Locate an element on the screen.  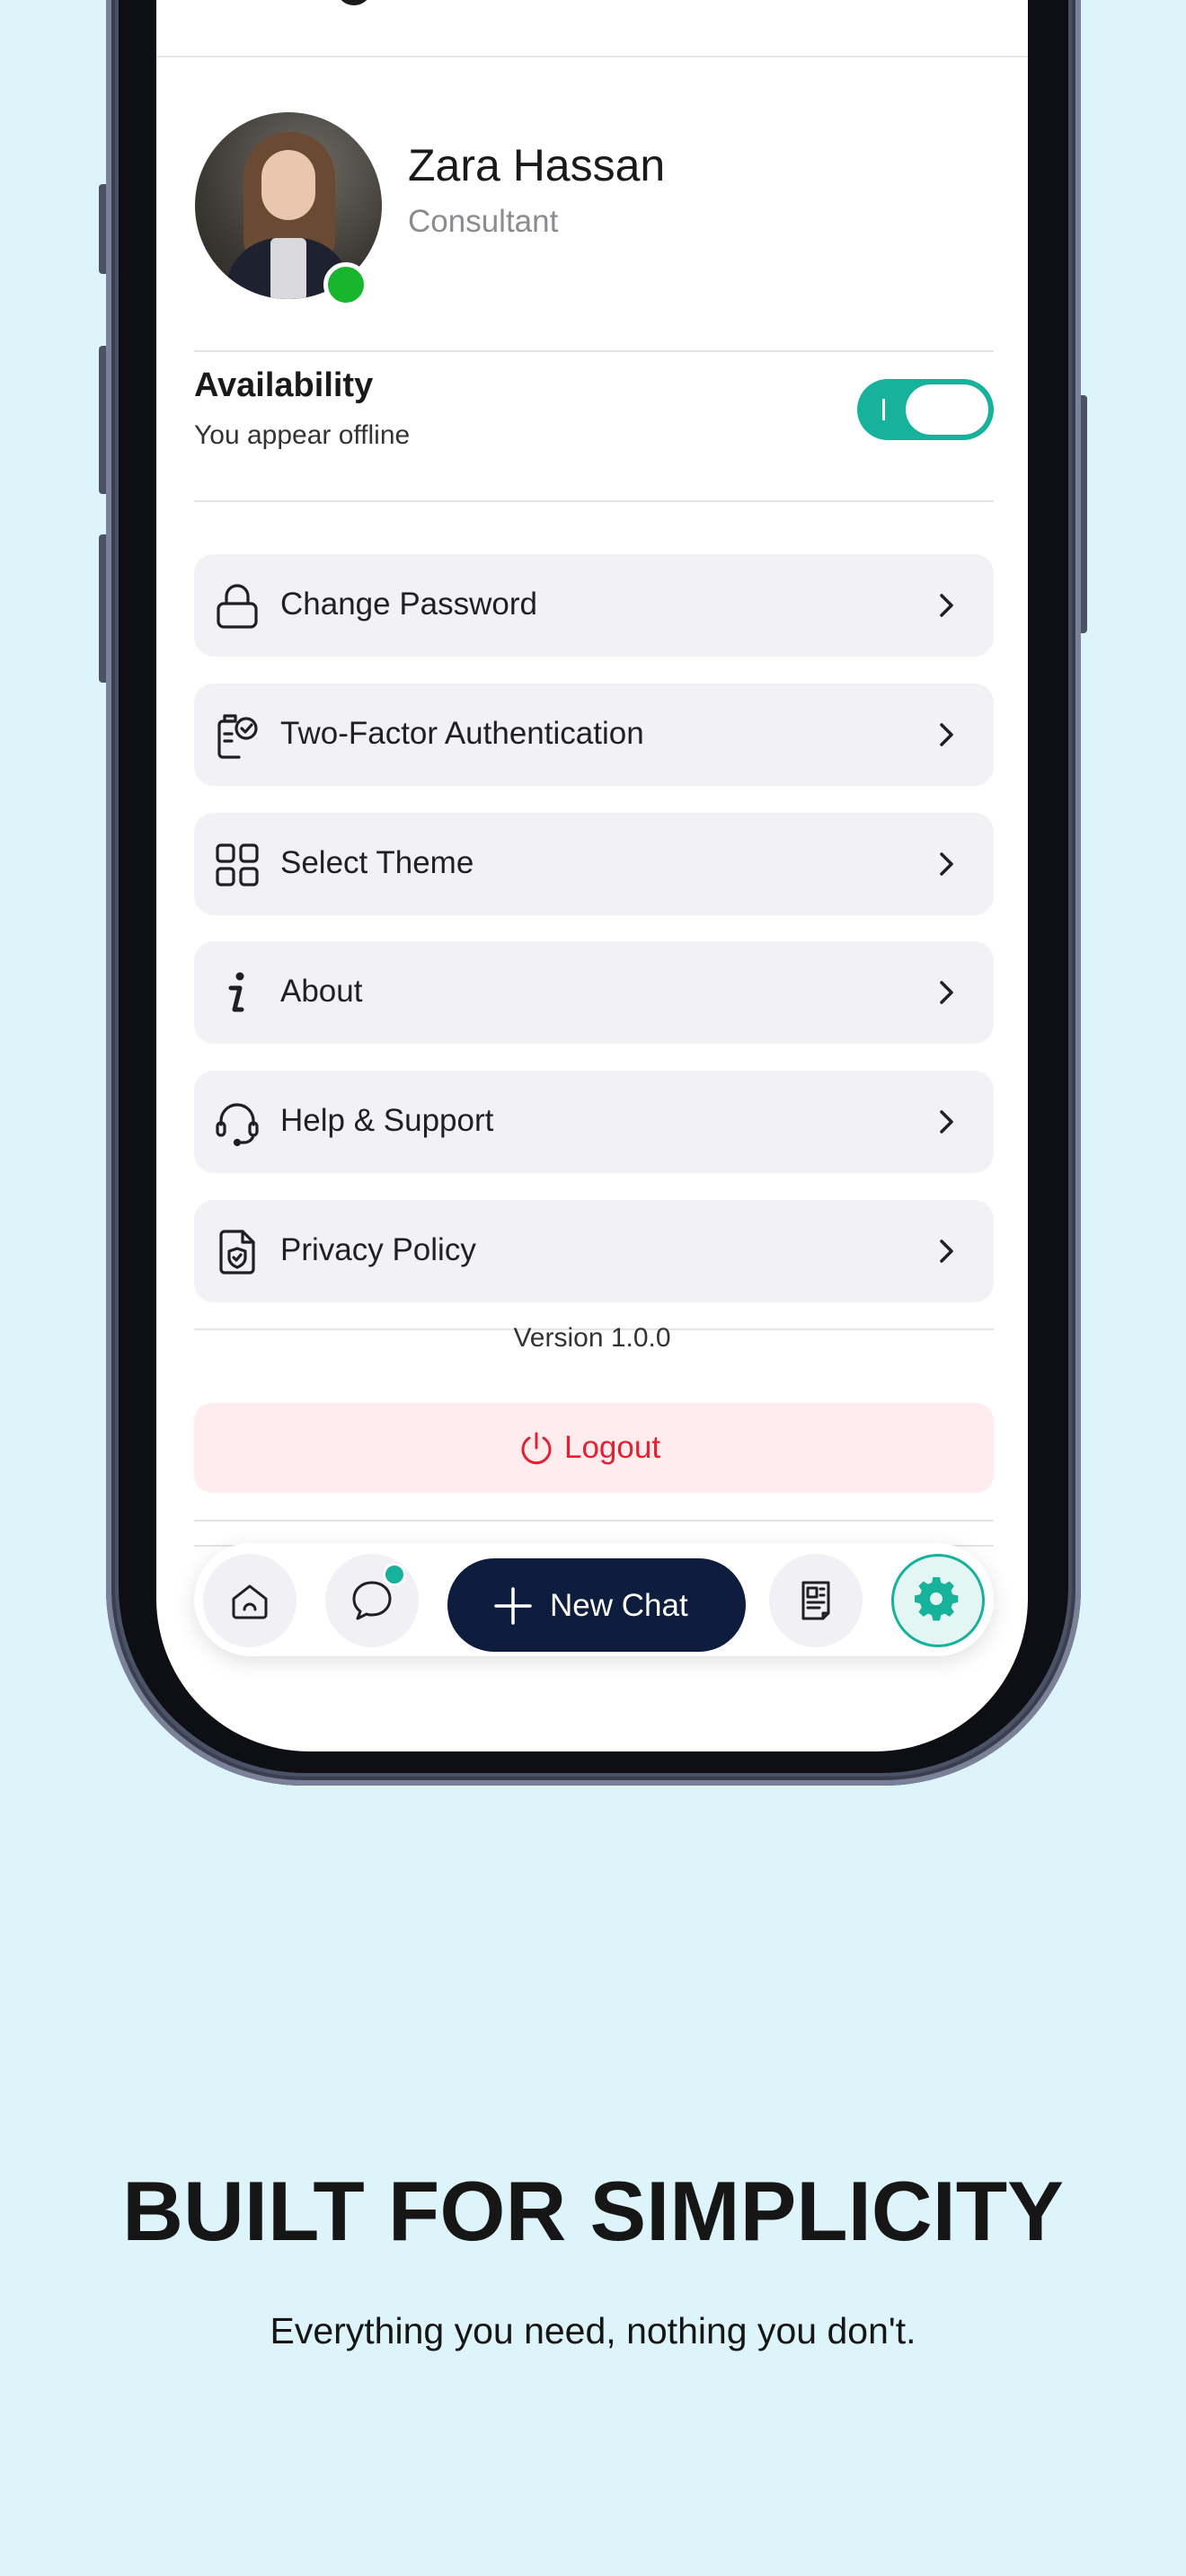
document-icon is located at coordinates (815, 1600).